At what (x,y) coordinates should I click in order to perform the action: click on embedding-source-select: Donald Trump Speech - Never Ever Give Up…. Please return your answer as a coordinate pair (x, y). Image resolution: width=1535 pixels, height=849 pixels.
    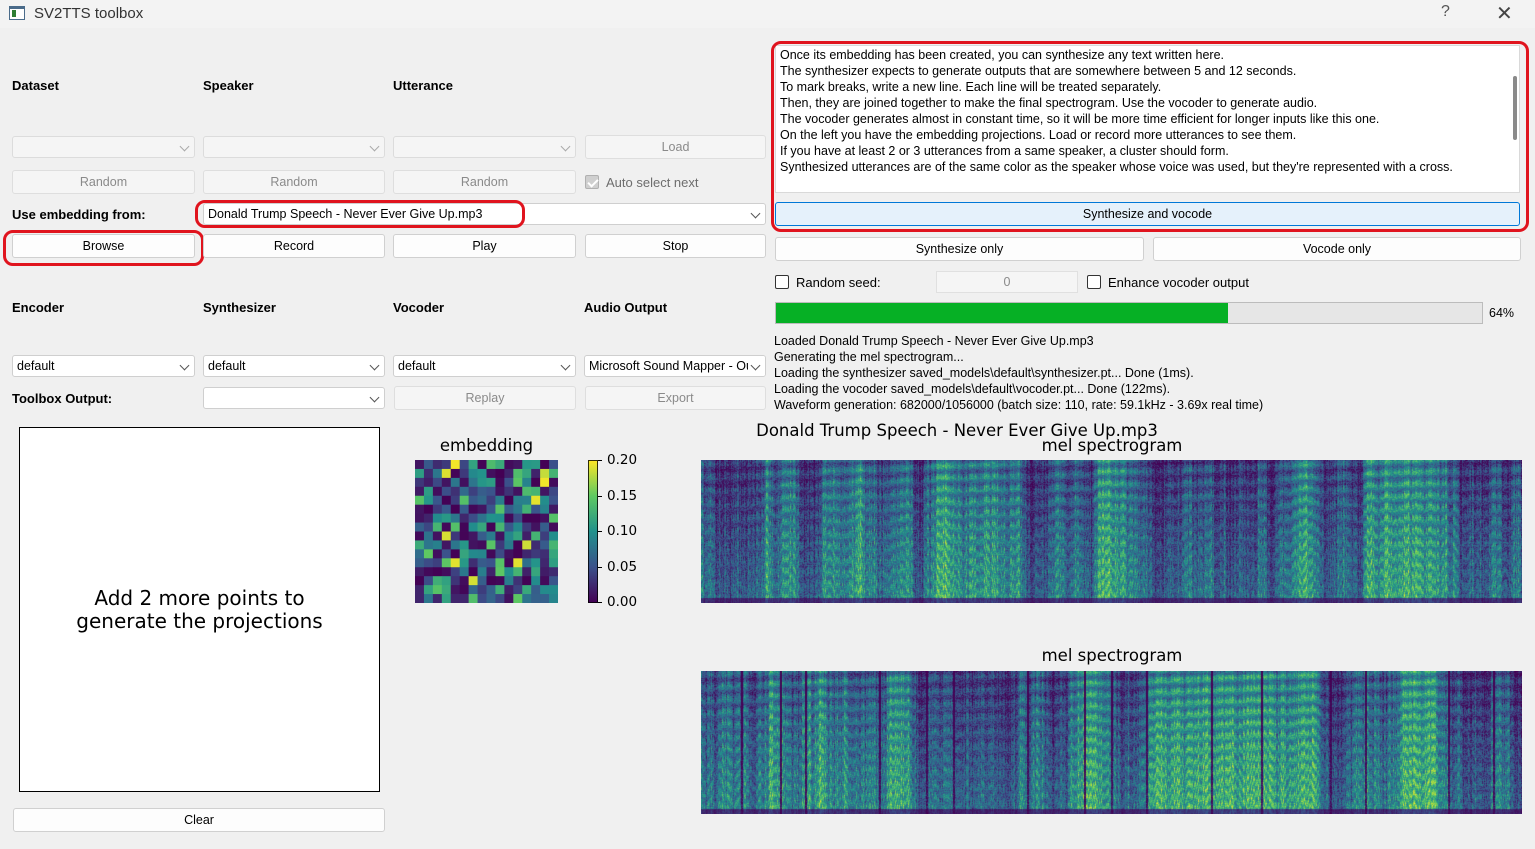
    Looking at the image, I should click on (484, 214).